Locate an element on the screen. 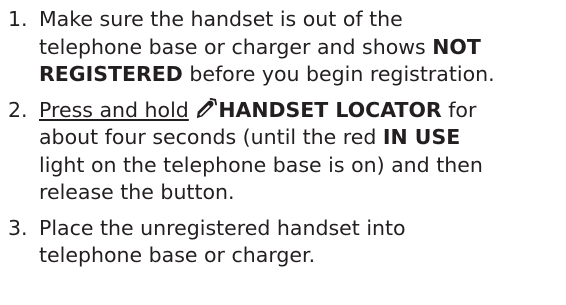 The height and width of the screenshot is (305, 566). step-text: Place the unregistered handset into is located at coordinates (222, 227).